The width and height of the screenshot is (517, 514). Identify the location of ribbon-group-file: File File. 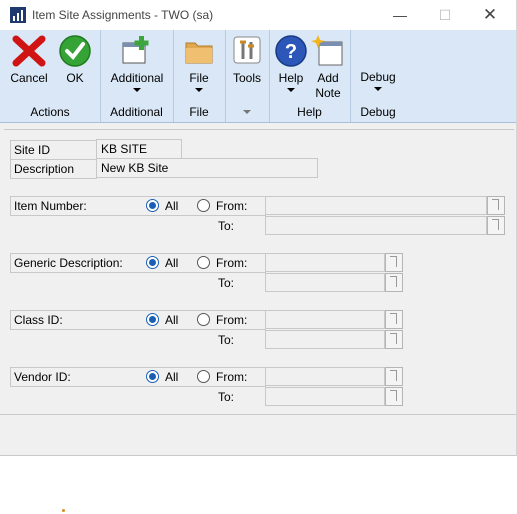
(199, 76).